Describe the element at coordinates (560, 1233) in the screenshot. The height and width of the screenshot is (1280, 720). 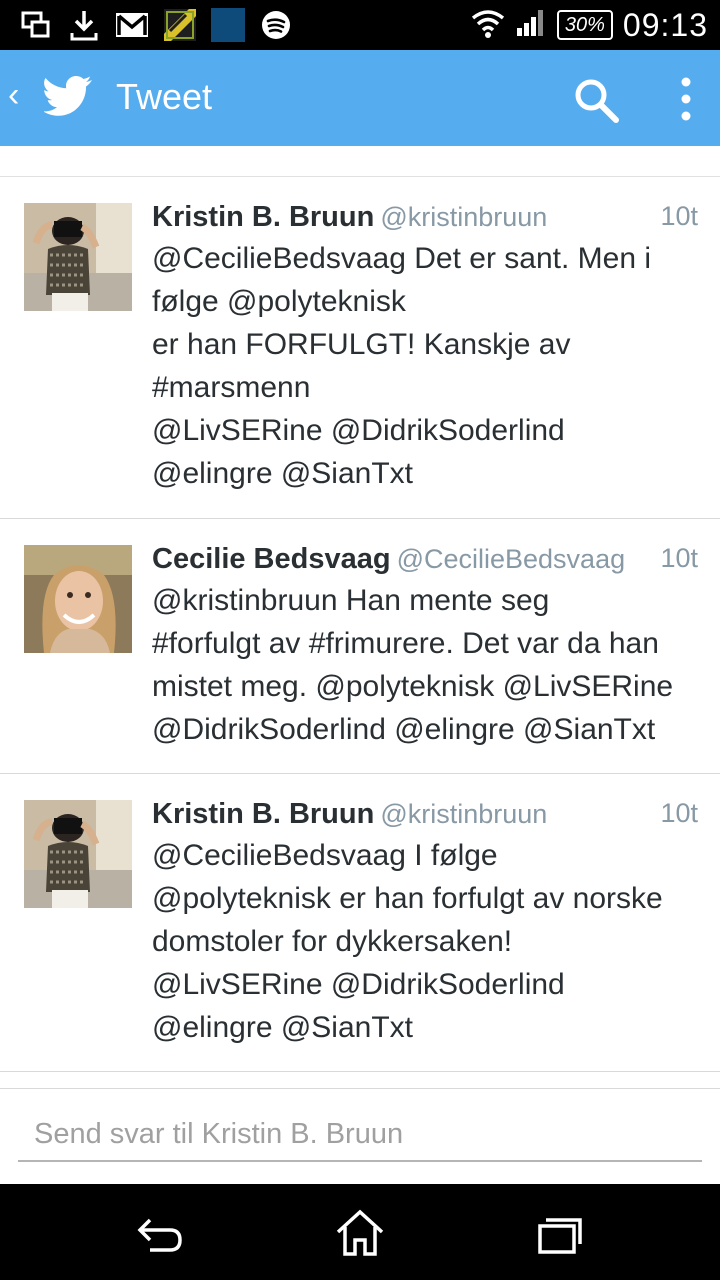
I see `recent-apps-icon` at that location.